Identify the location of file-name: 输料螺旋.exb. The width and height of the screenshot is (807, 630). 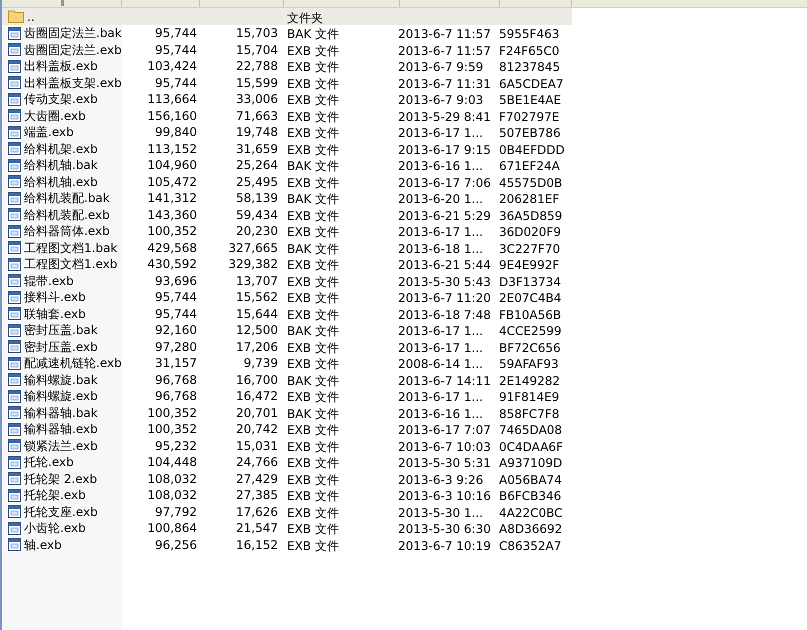
(61, 396).